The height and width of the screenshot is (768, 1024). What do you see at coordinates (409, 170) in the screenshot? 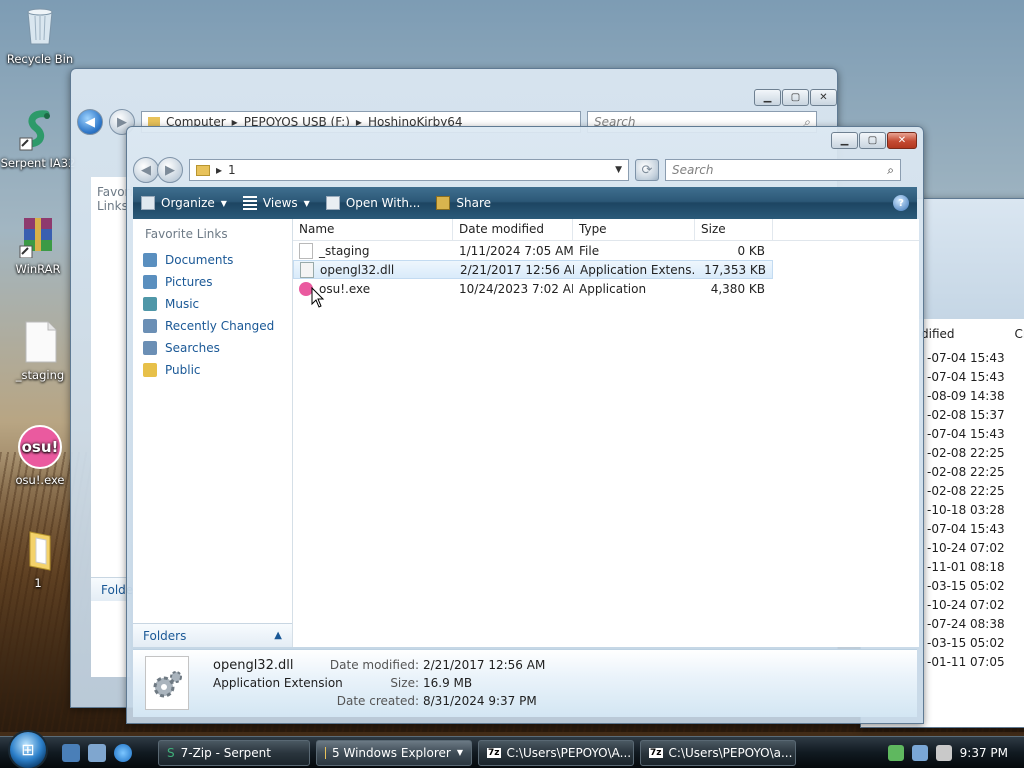
I see `address-bar: ▸ 1 ▼` at bounding box center [409, 170].